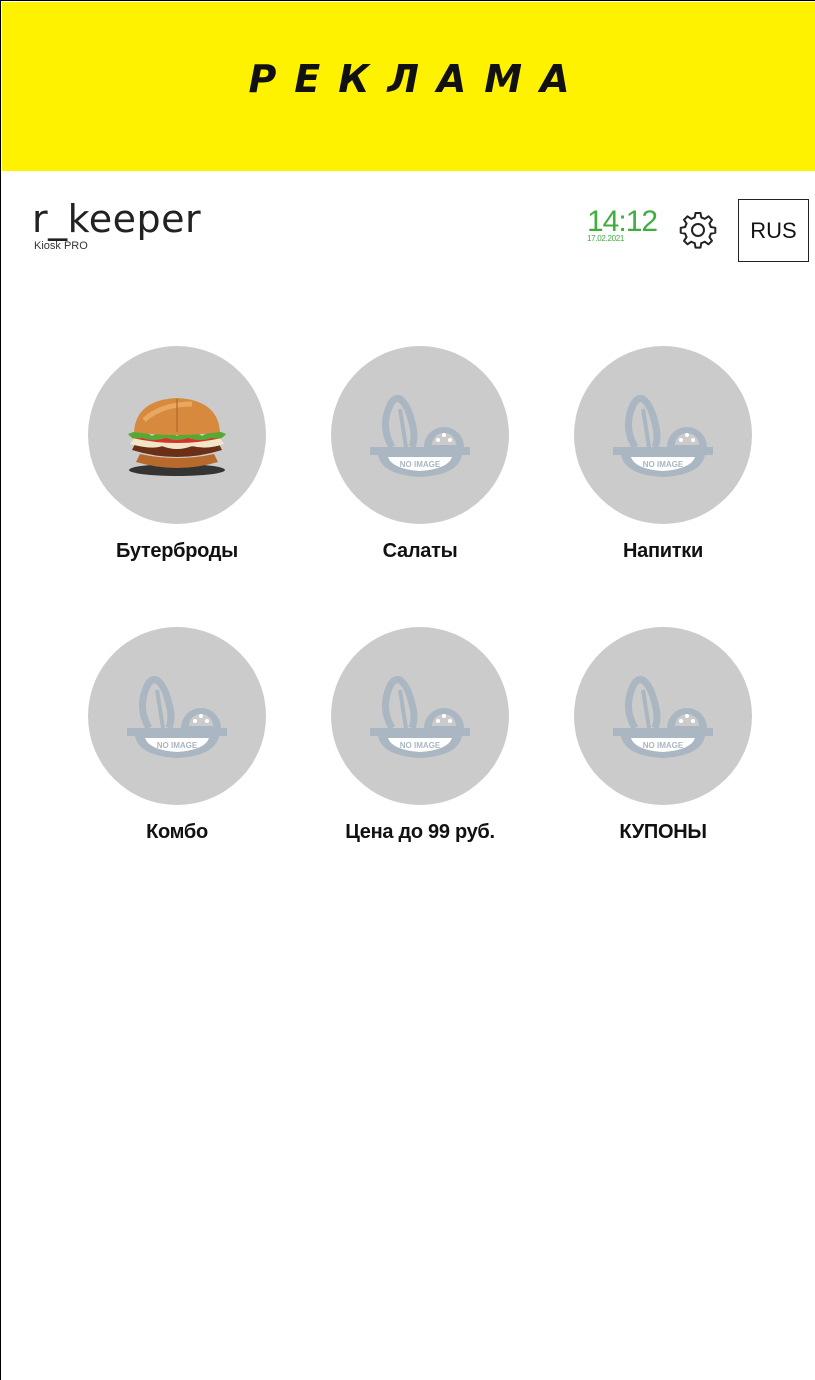  I want to click on ad-banner-text: РЕКЛАМА, so click(418, 79).